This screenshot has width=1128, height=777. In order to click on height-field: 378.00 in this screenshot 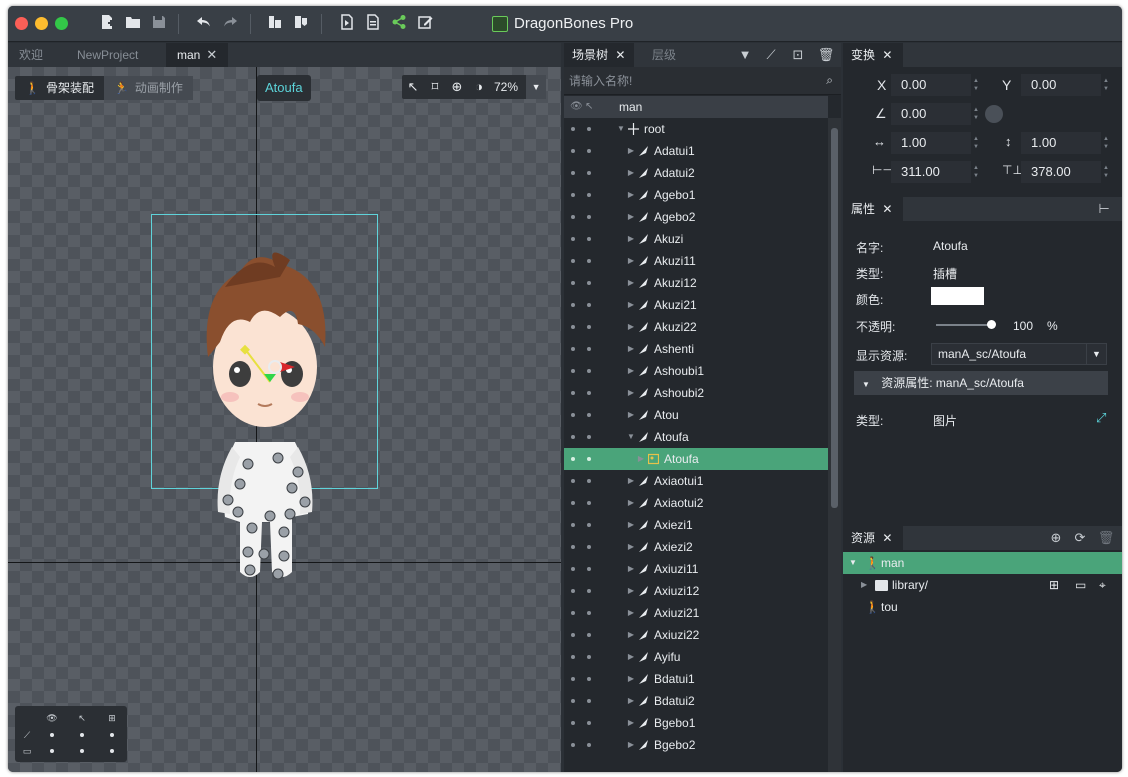, I will do `click(1061, 172)`.